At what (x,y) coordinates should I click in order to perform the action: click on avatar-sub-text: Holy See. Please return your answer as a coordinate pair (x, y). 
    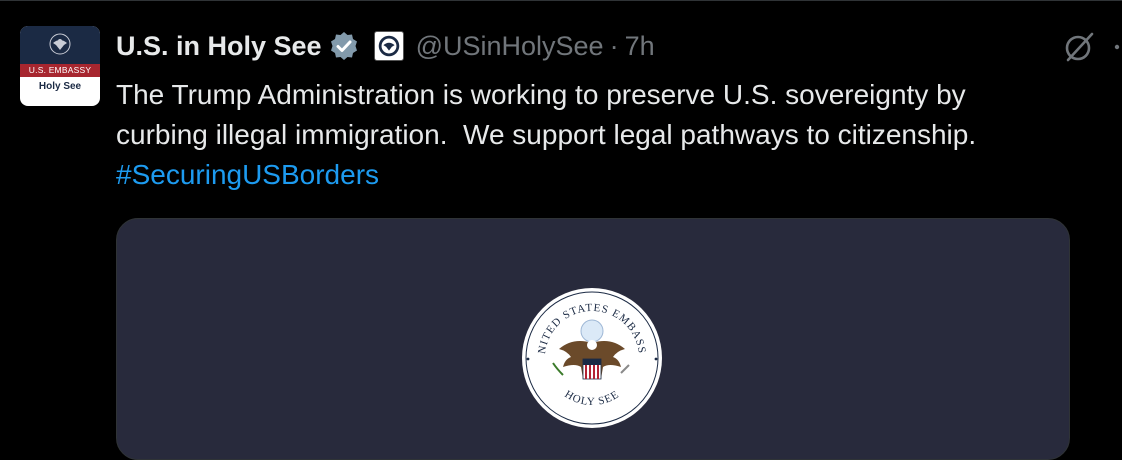
    Looking at the image, I should click on (60, 86).